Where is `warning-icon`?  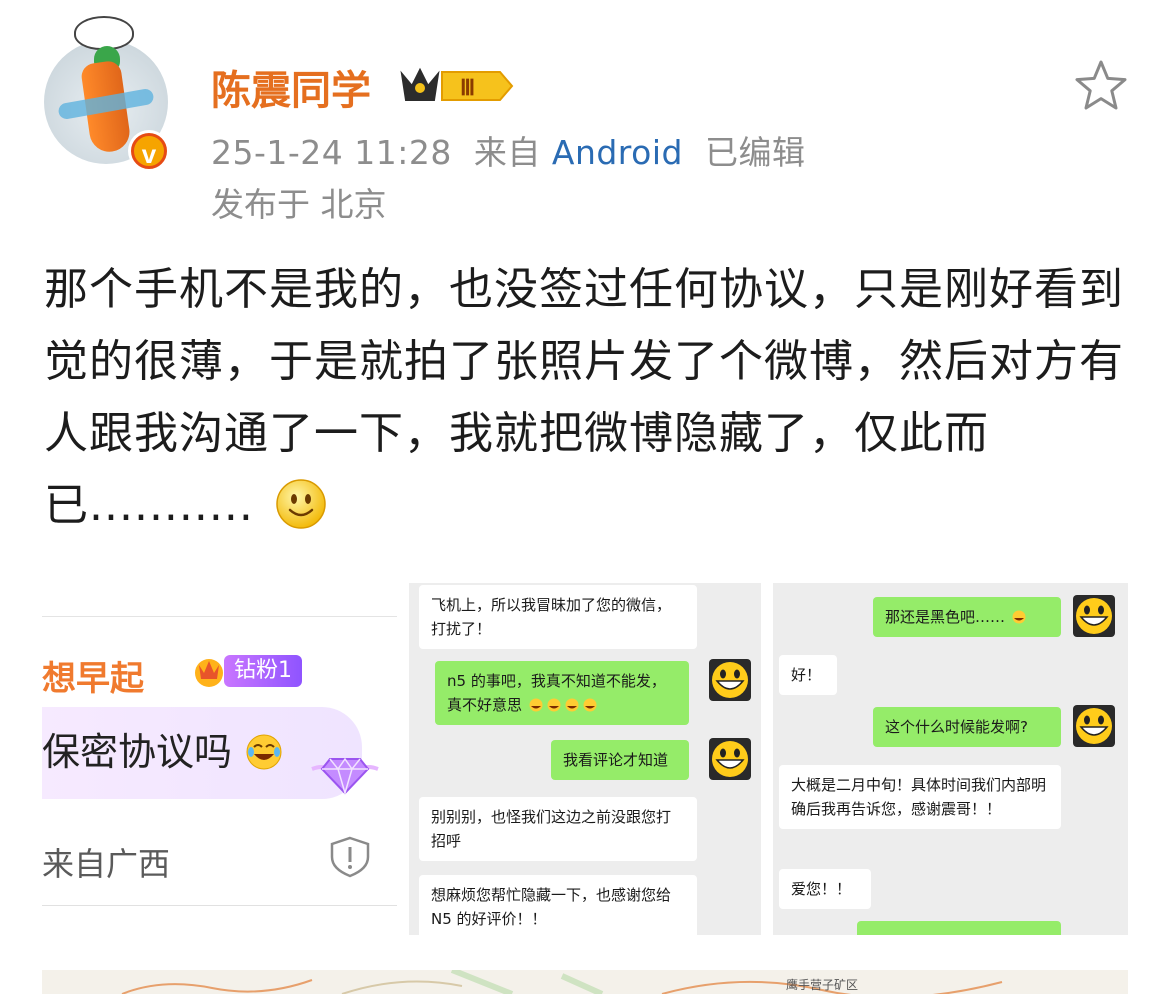 warning-icon is located at coordinates (350, 857).